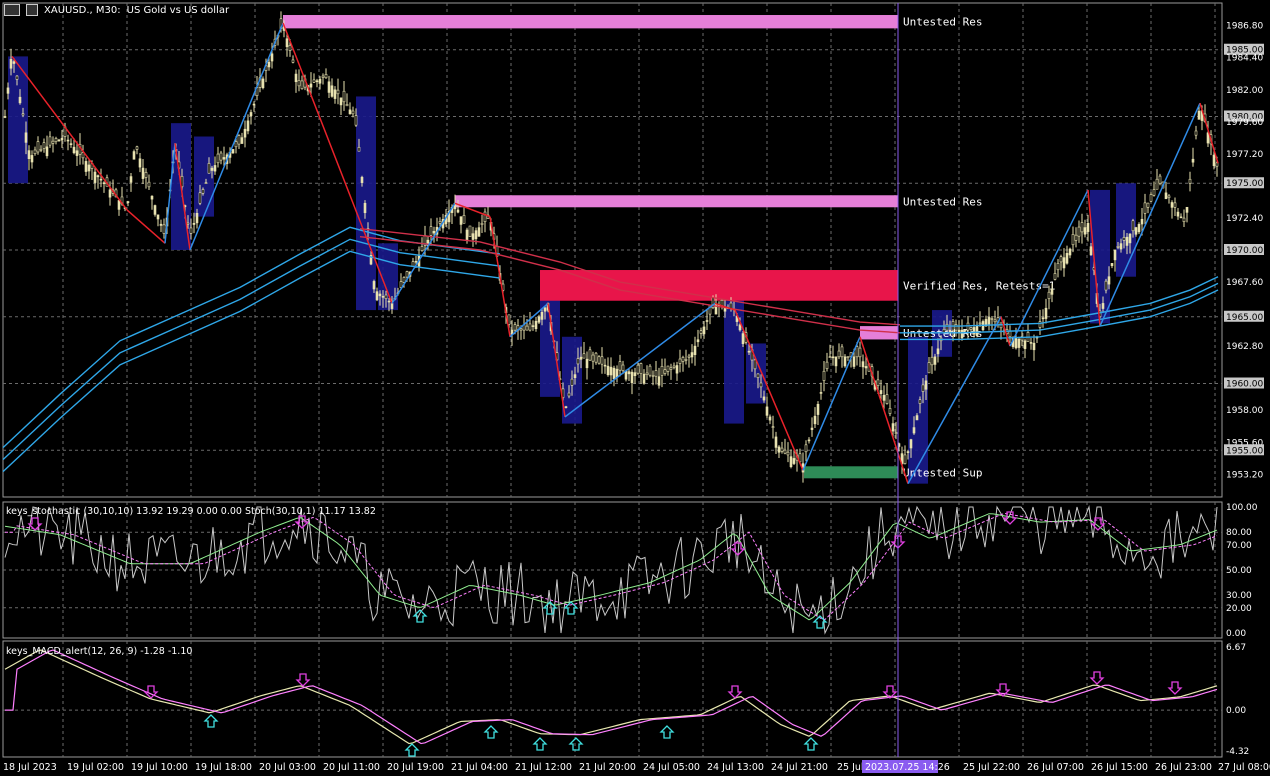 This screenshot has height=776, width=1270. Describe the element at coordinates (82, 10) in the screenshot. I see `symbol-label: XAUUSD., M30:` at that location.